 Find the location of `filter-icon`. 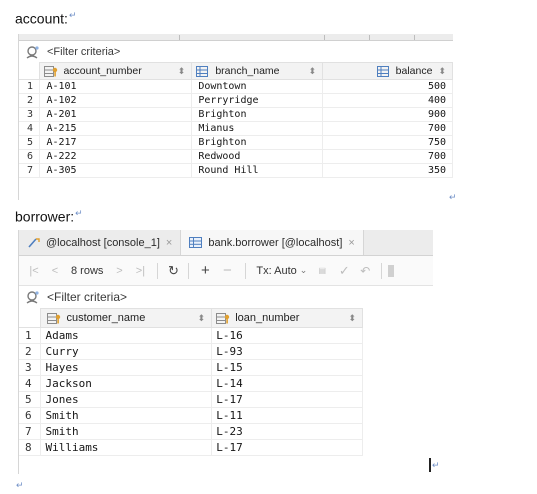

filter-icon is located at coordinates (32, 297).